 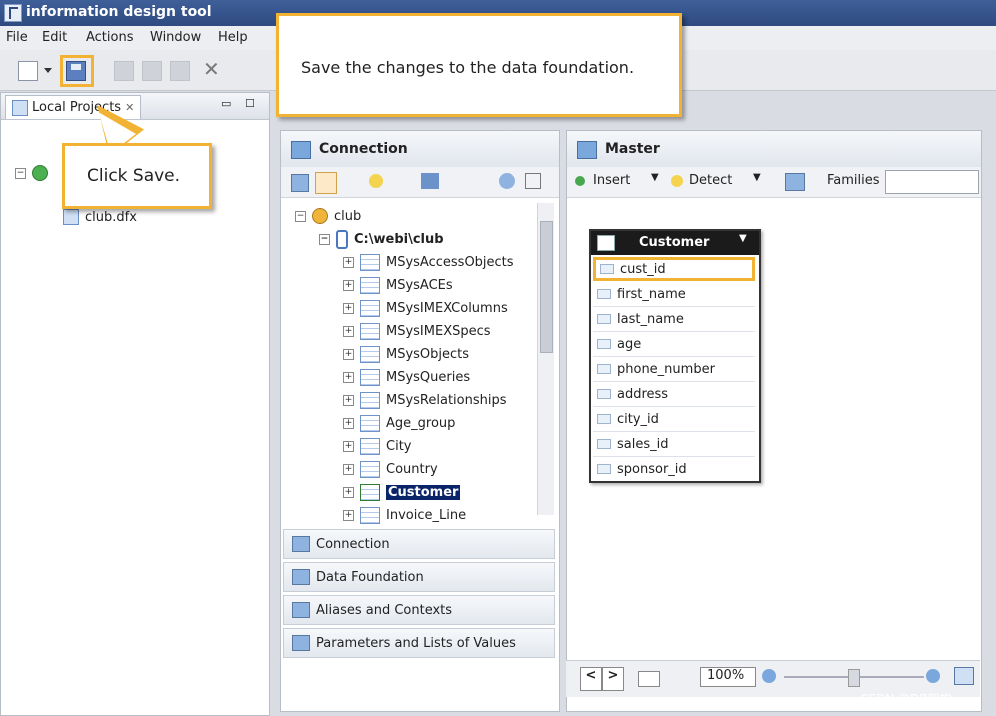 I want to click on chevron-right-icon: >, so click(x=613, y=679).